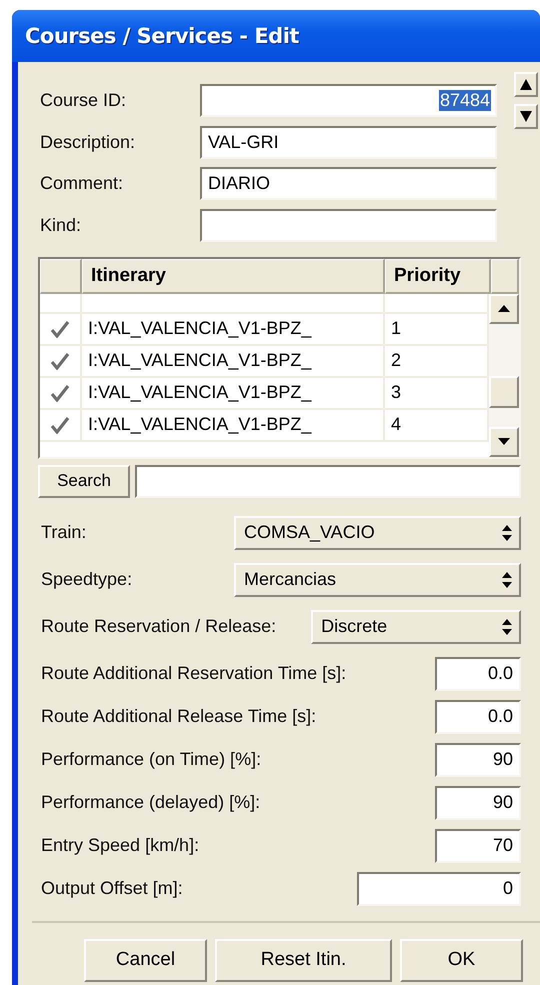 The image size is (540, 985). What do you see at coordinates (416, 627) in the screenshot?
I see `dropdown: Discrete` at bounding box center [416, 627].